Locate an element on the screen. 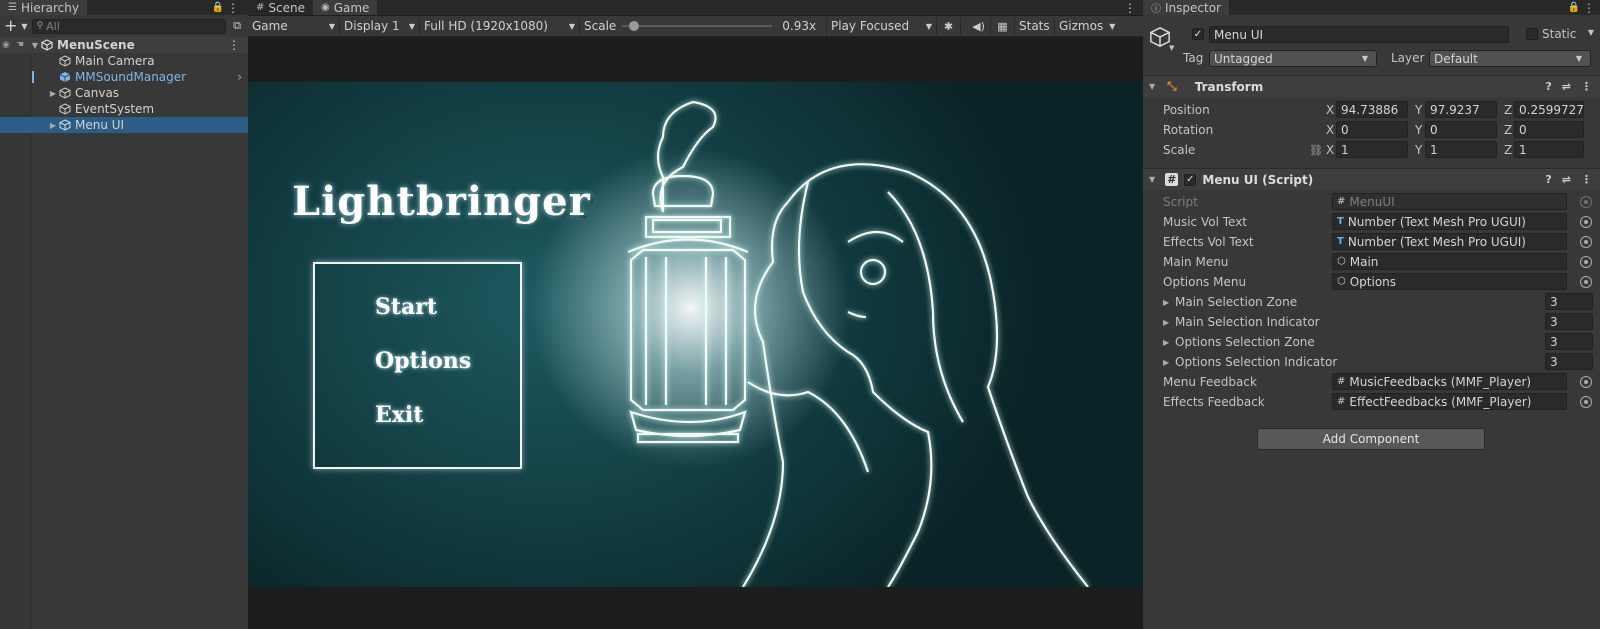  scene-row: ◉ ☚ ▼ MenuScene ⋮ is located at coordinates (124, 45).